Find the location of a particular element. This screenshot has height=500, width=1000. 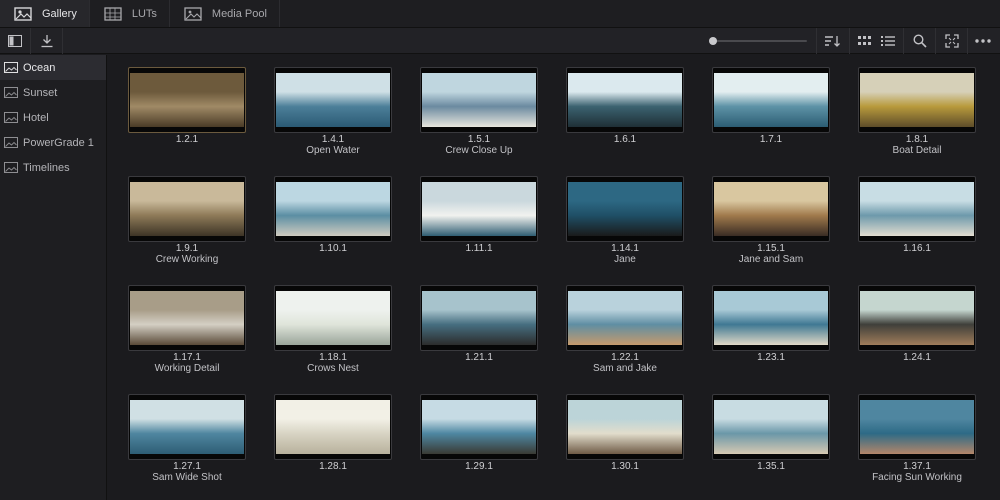

still-item: 1.8.1 Boat Detail is located at coordinates (917, 117).